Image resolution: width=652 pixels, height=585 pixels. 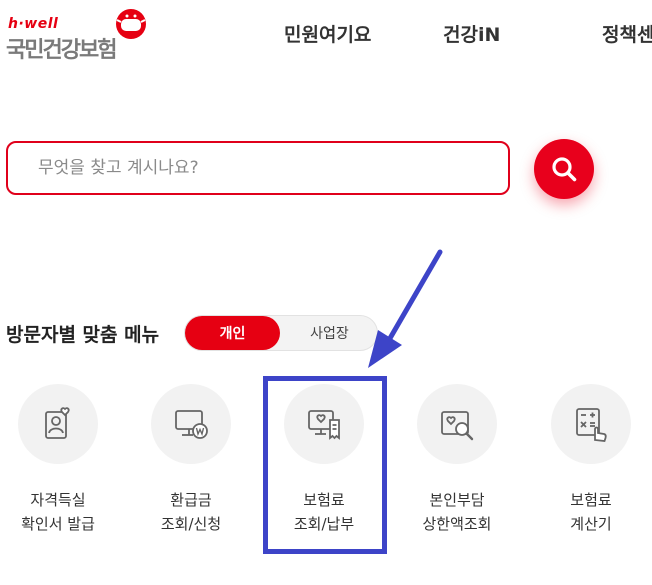 I want to click on toggle-business: 사업장, so click(x=329, y=333).